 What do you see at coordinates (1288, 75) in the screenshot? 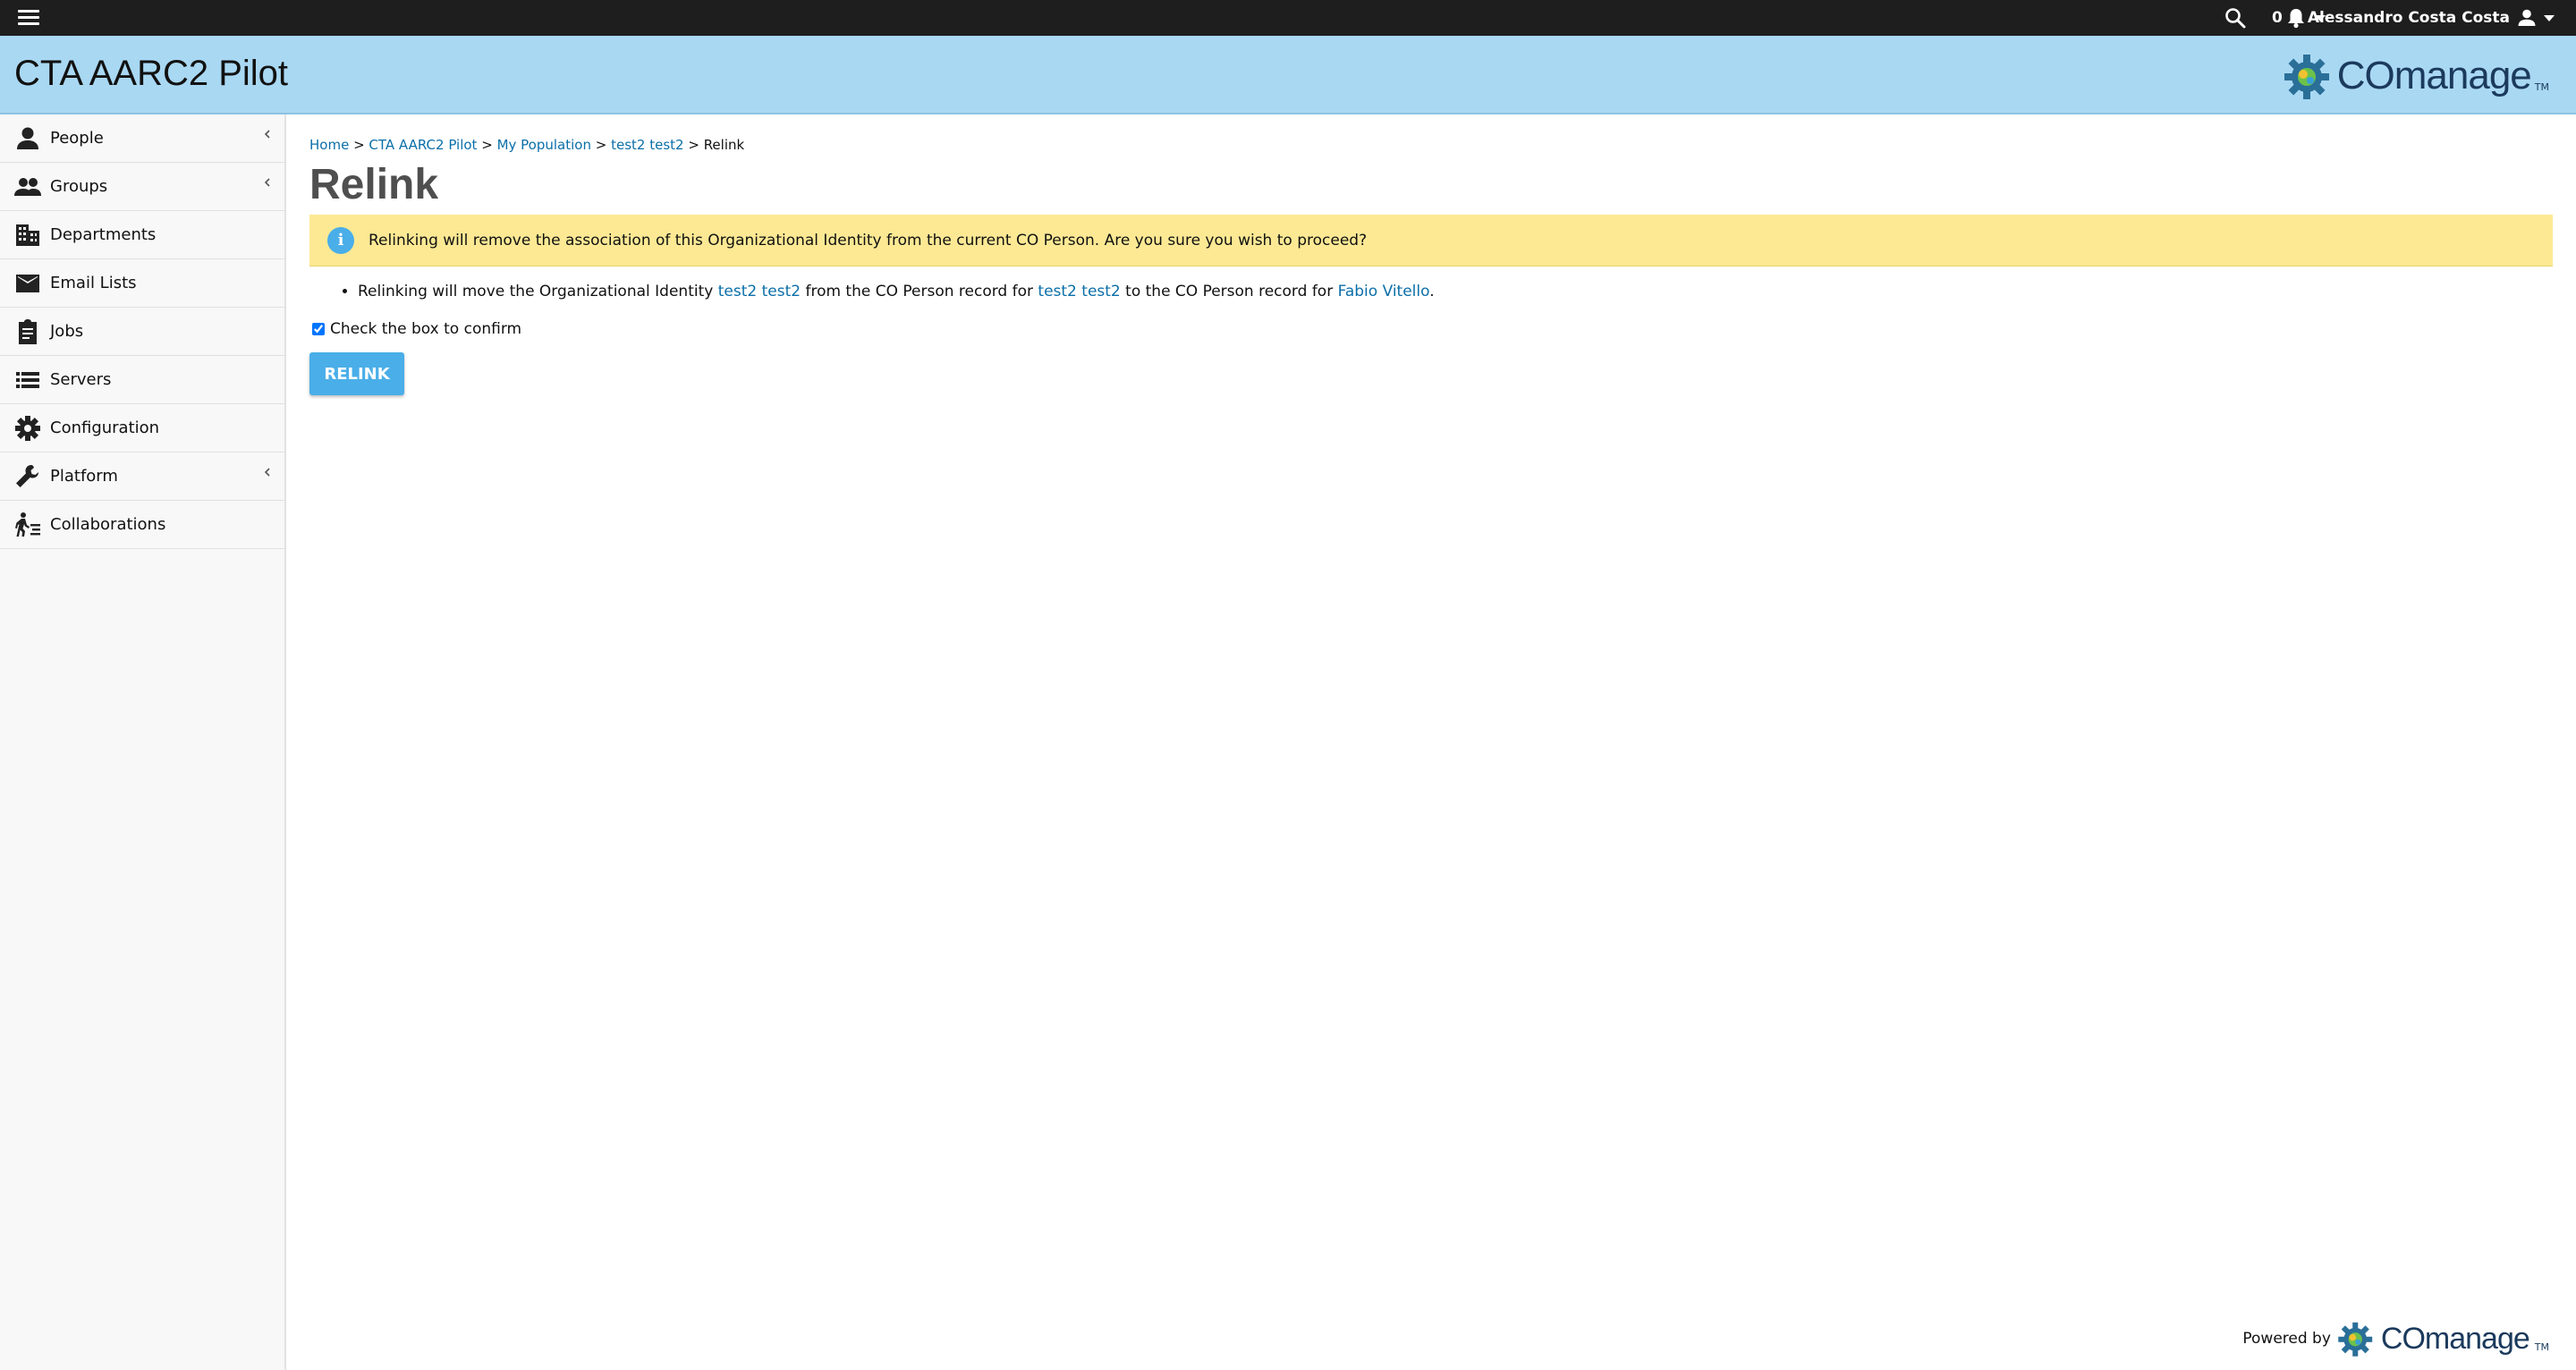
I see `co-header: CTA AARC2 Pilot COmanage TM` at bounding box center [1288, 75].